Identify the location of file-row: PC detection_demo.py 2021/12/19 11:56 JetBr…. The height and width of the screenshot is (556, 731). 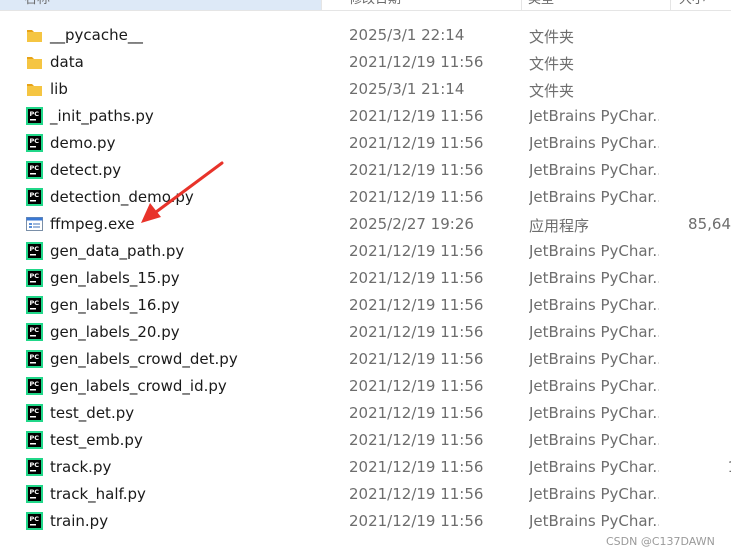
(365, 197).